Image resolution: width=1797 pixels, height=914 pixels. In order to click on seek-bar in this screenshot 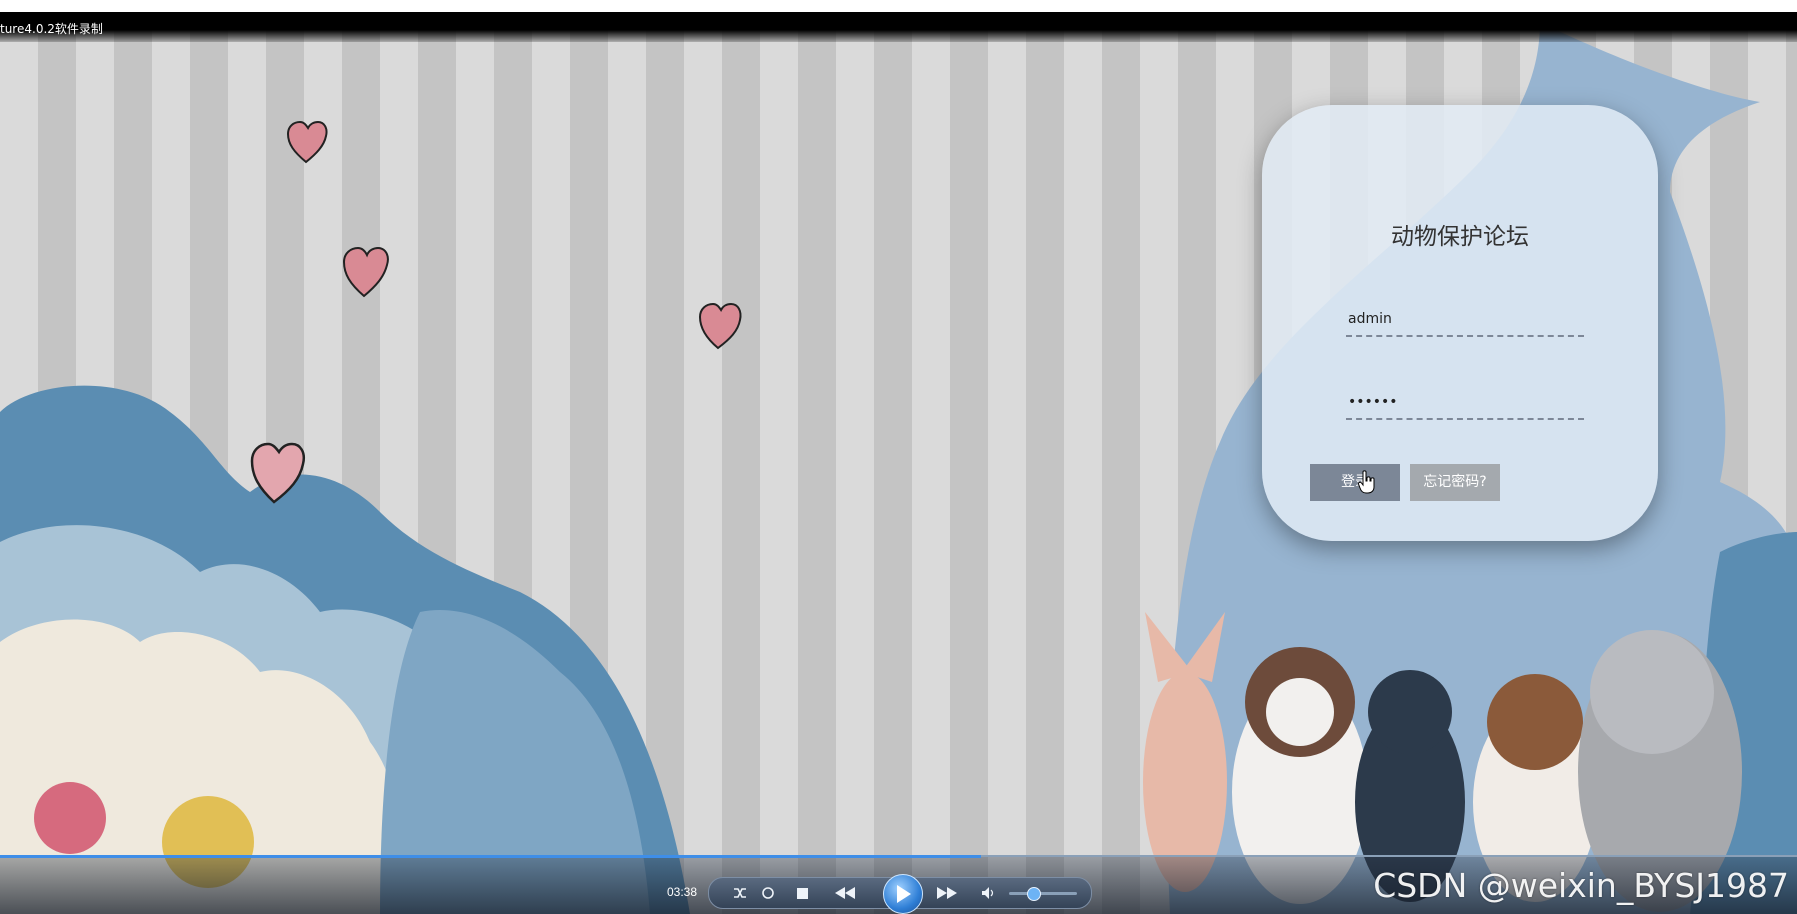, I will do `click(898, 856)`.